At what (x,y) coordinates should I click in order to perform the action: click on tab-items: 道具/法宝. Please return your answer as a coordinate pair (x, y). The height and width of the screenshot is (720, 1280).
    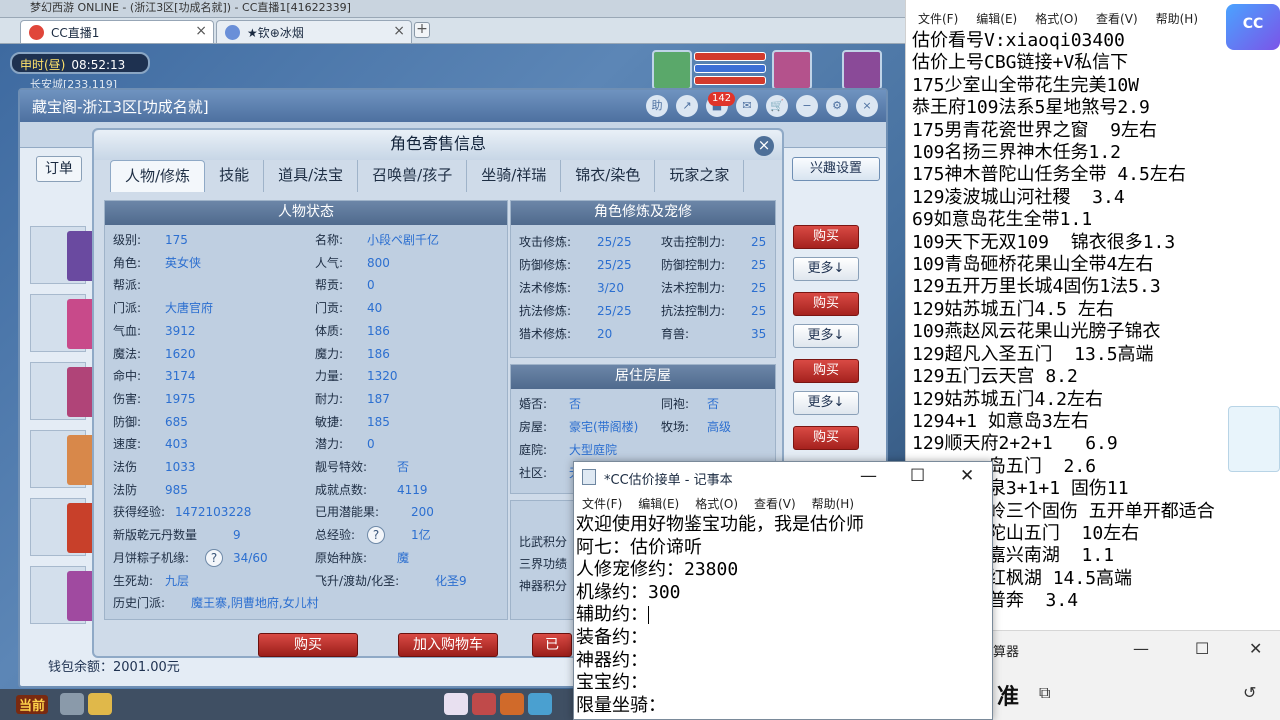
    Looking at the image, I should click on (311, 176).